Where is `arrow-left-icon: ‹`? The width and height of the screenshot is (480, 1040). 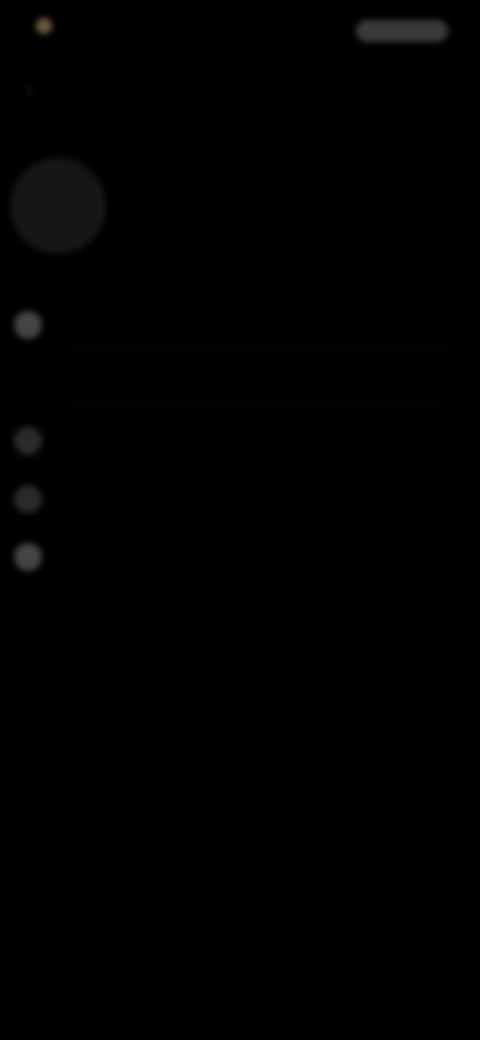
arrow-left-icon: ‹ is located at coordinates (30, 89).